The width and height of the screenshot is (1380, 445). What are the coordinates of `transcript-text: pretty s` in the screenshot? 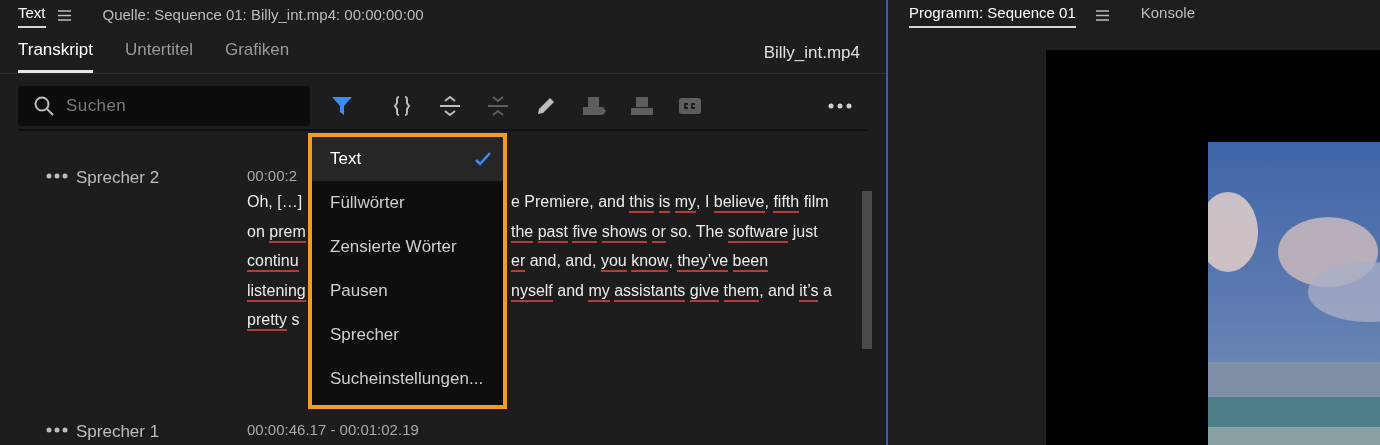 It's located at (273, 320).